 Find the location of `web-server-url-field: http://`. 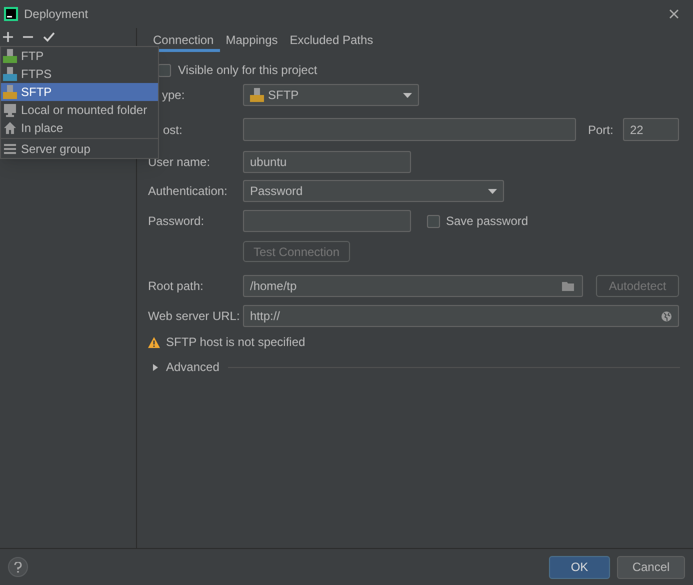

web-server-url-field: http:// is located at coordinates (461, 316).